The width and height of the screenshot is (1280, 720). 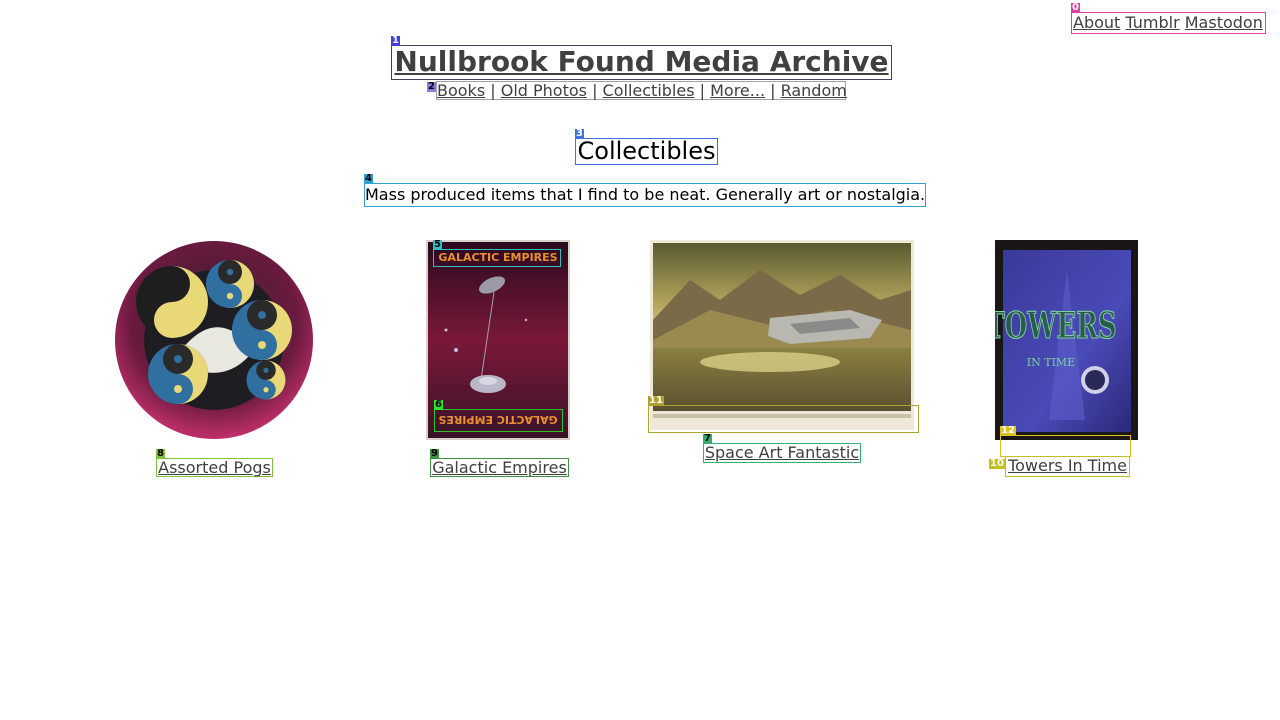 I want to click on overlay-label-10: 10, so click(x=997, y=463).